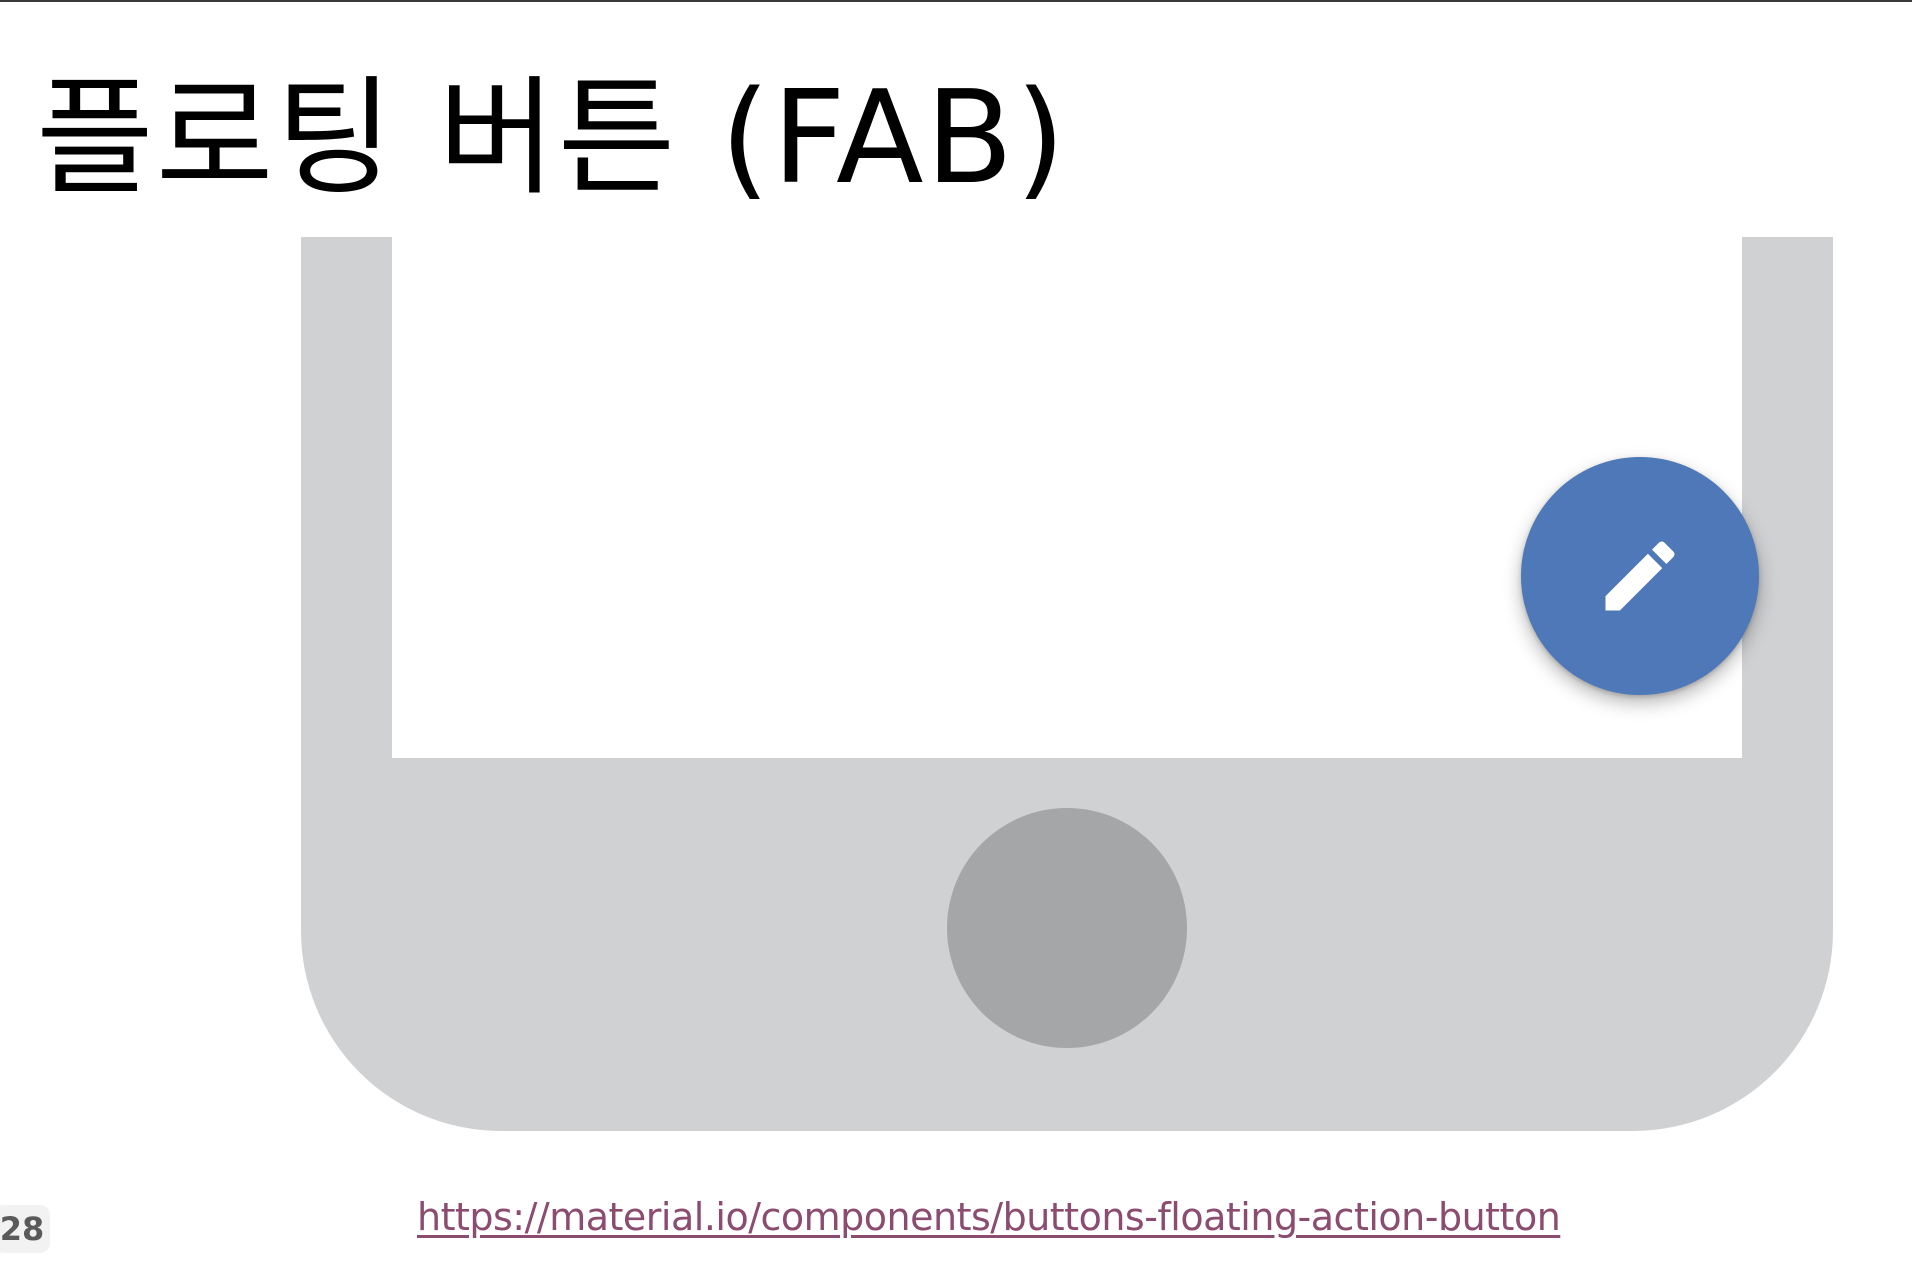 The height and width of the screenshot is (1268, 1912). I want to click on pencil-edit-icon, so click(1640, 576).